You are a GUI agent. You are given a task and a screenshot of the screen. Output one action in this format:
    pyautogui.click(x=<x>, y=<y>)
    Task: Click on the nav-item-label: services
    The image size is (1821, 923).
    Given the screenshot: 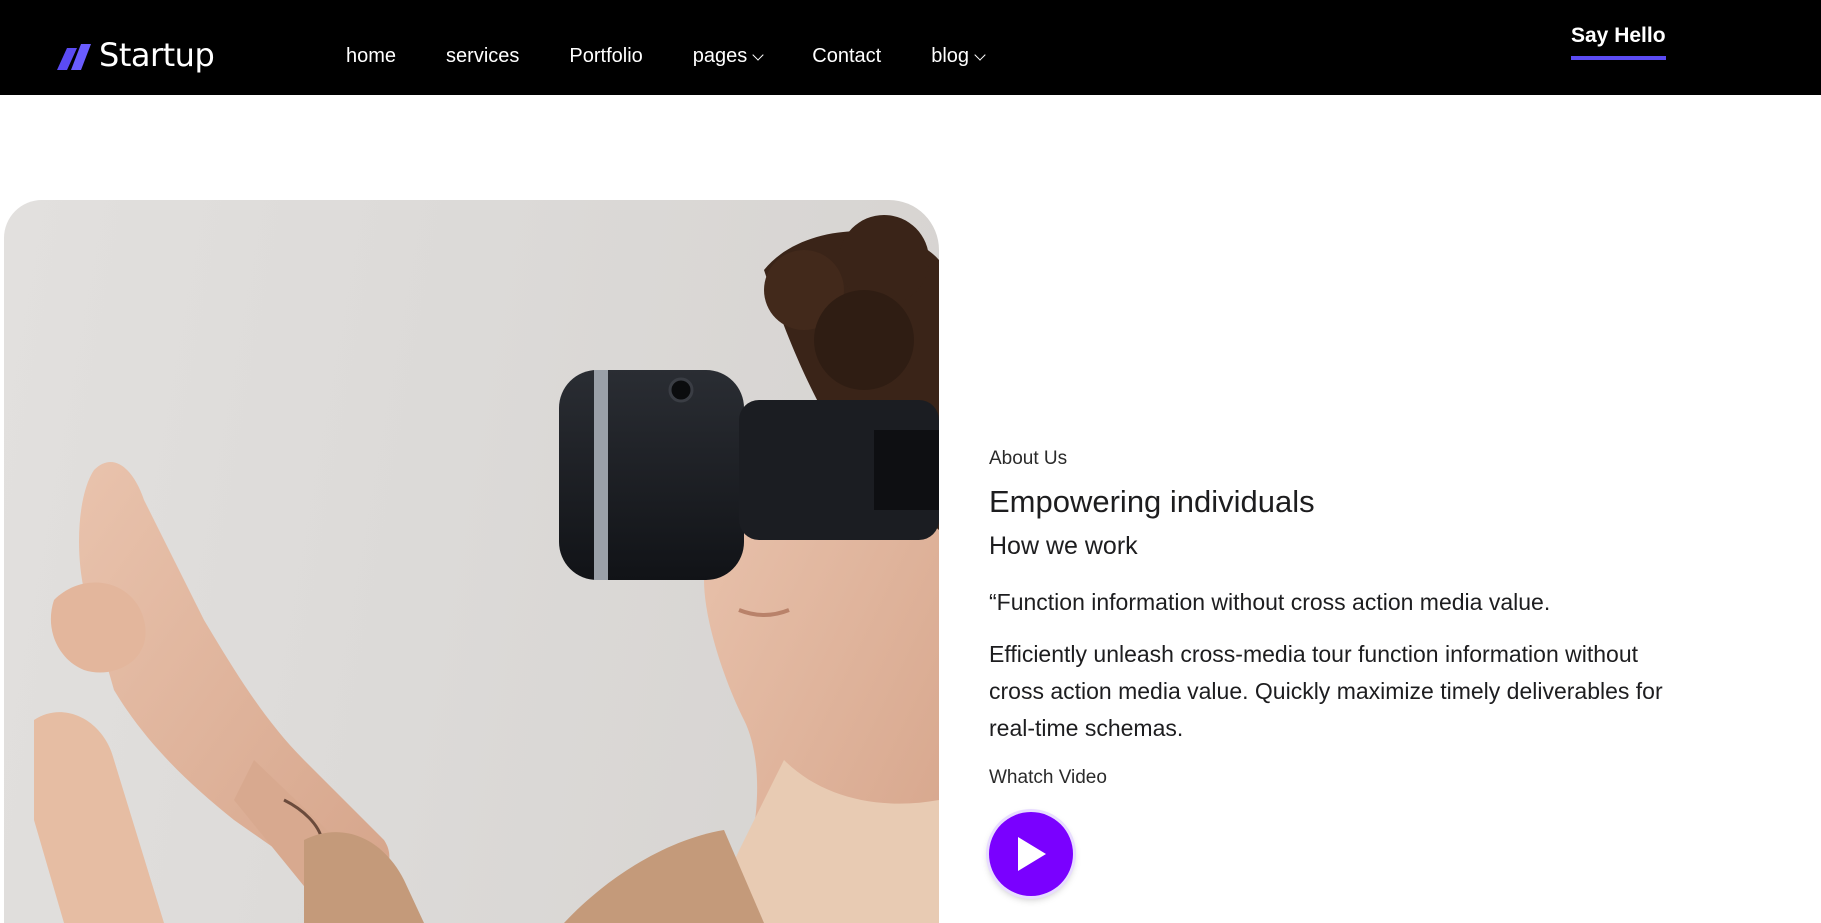 What is the action you would take?
    pyautogui.click(x=483, y=56)
    